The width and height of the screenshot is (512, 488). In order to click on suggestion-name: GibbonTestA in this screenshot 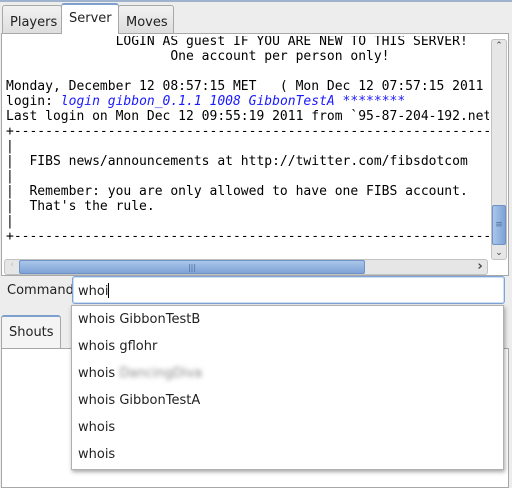, I will do `click(160, 400)`.